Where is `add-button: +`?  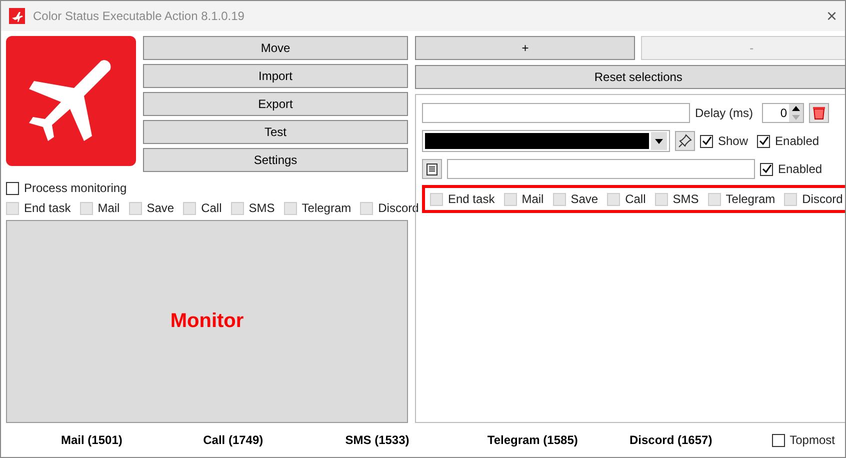
add-button: + is located at coordinates (525, 48).